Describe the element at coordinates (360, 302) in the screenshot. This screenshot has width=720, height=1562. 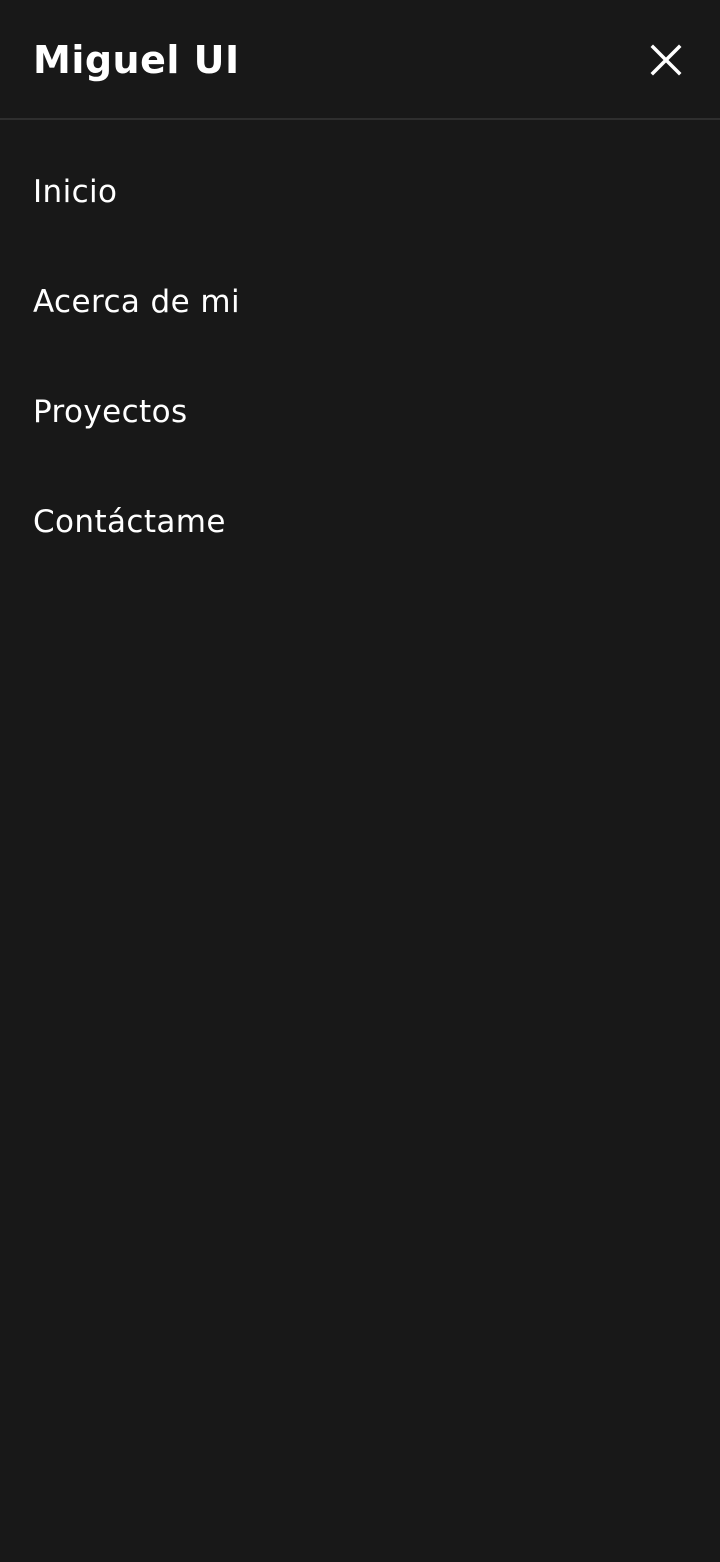
I see `menu-item-acerca-de-mi: Acerca de mi` at that location.